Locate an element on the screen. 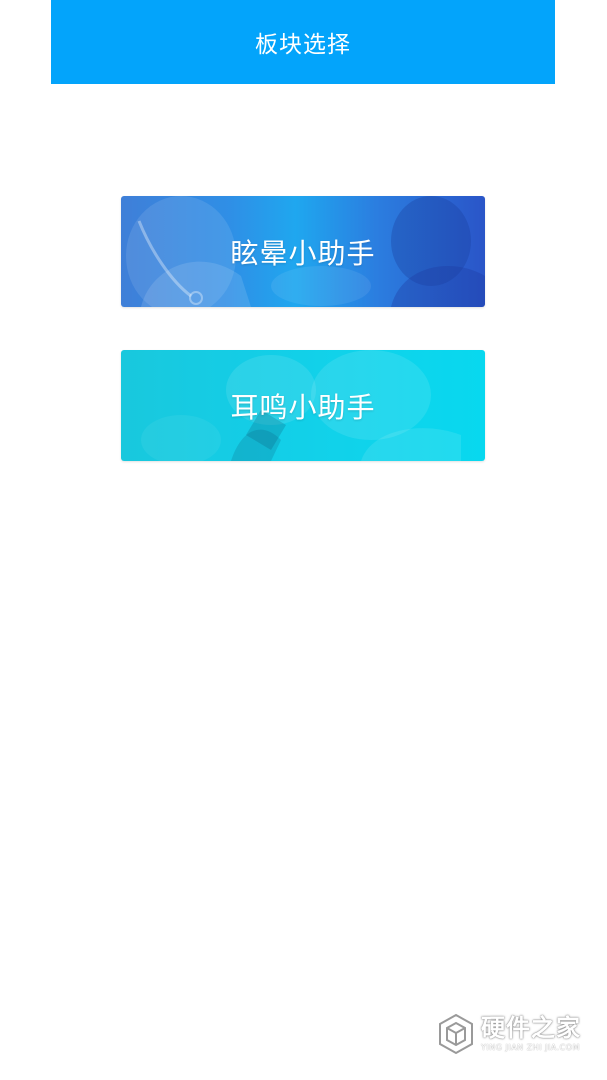 The width and height of the screenshot is (607, 1080). dizzy-assistant-button: 眩晕小助手 is located at coordinates (303, 251).